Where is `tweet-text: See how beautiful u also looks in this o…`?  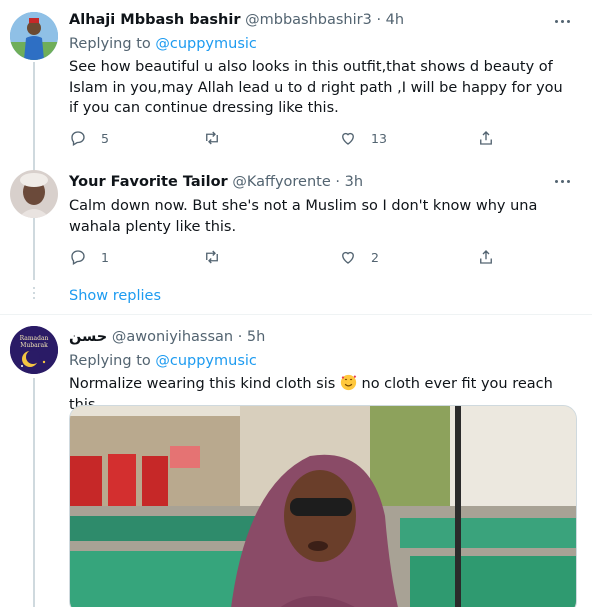
tweet-text: See how beautiful u also looks in this o… is located at coordinates (316, 87).